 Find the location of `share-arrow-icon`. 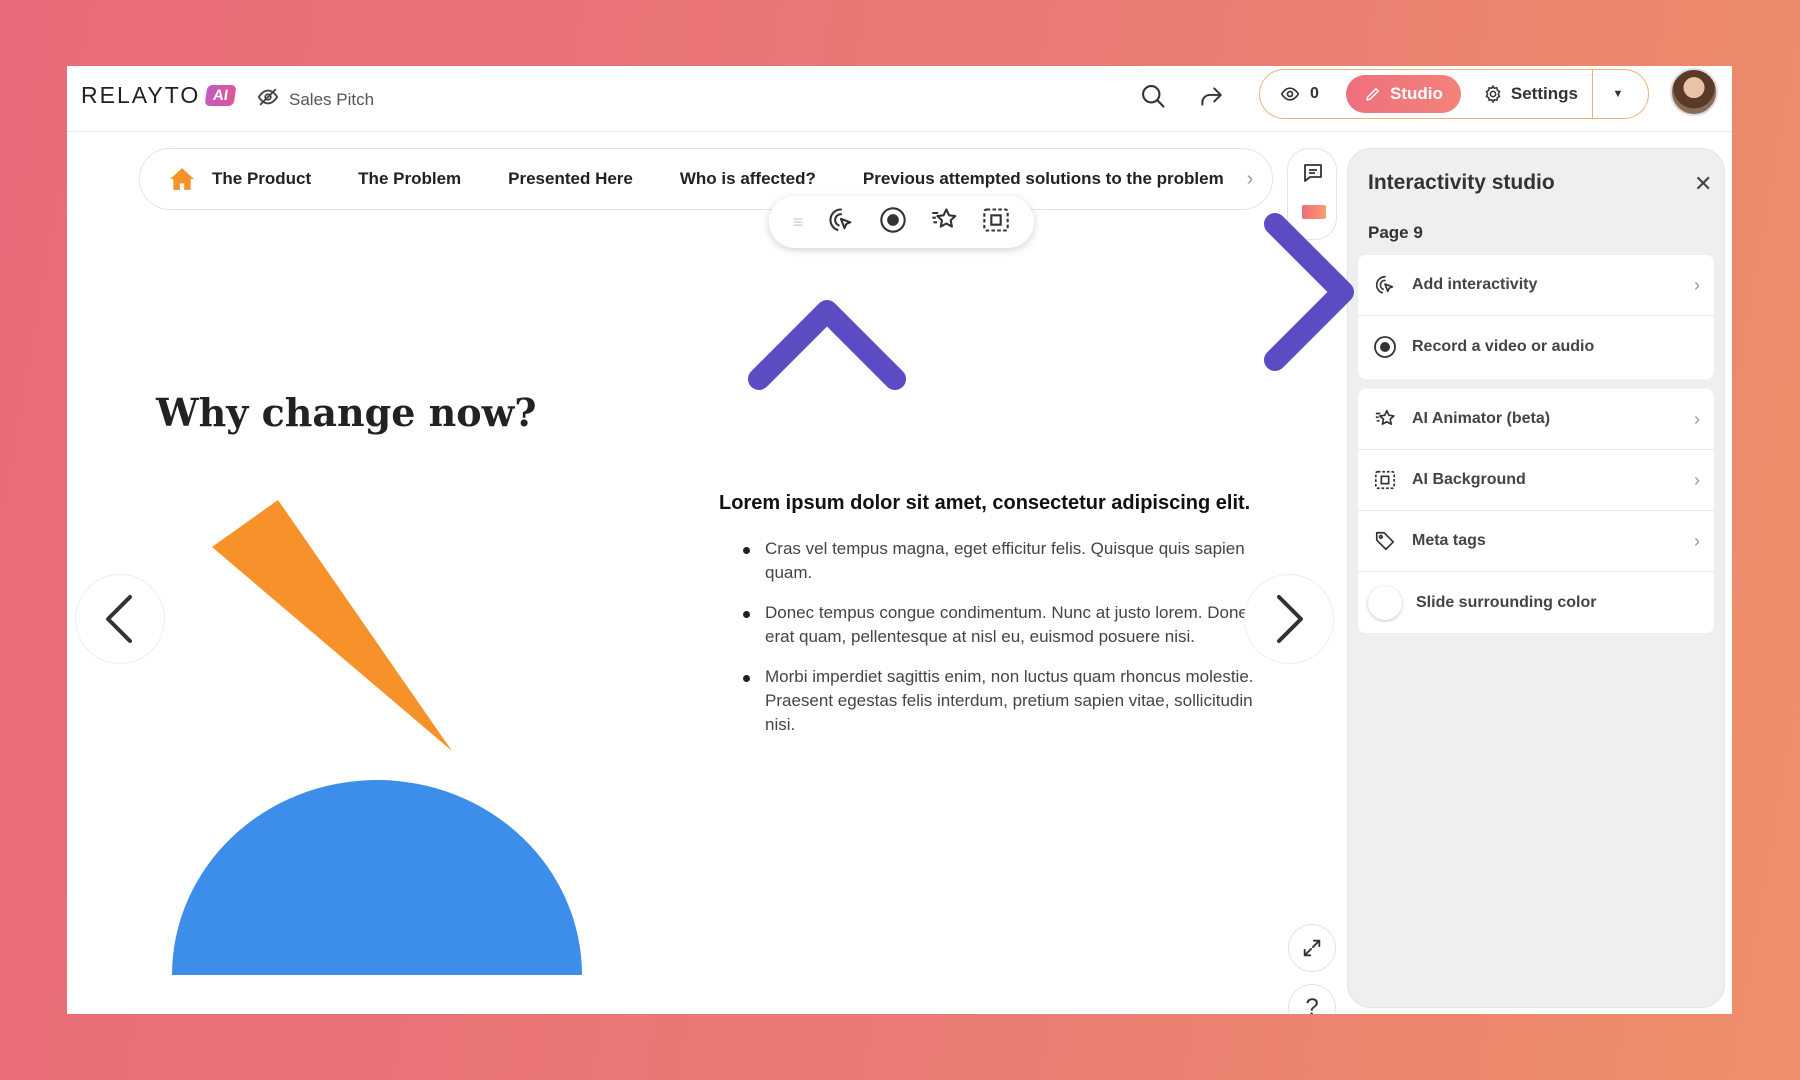

share-arrow-icon is located at coordinates (1211, 96).